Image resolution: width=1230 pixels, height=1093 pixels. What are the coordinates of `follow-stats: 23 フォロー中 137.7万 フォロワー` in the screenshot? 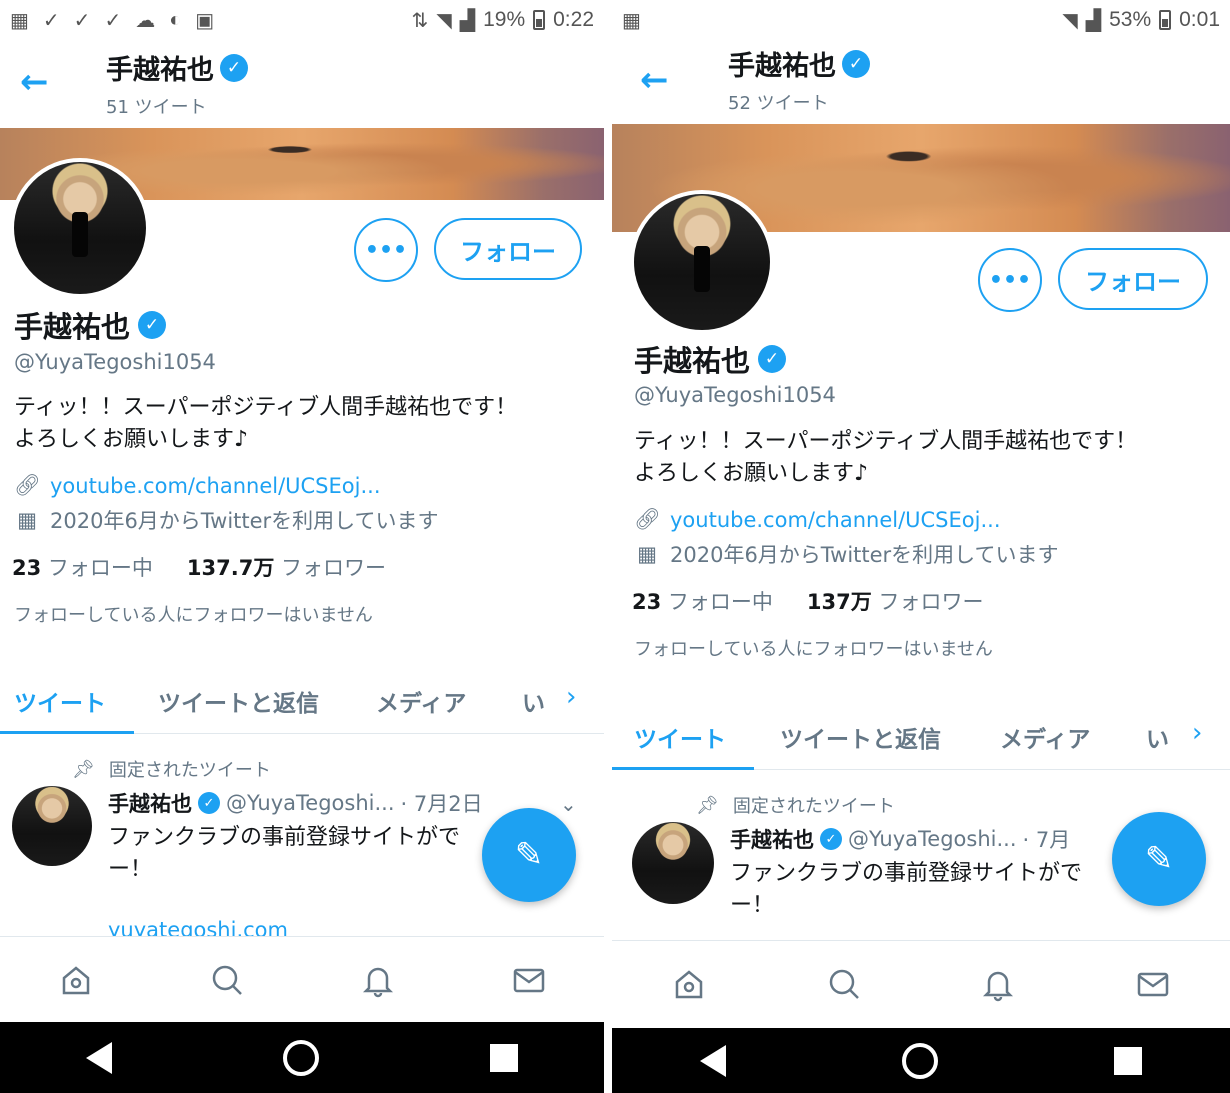 It's located at (199, 567).